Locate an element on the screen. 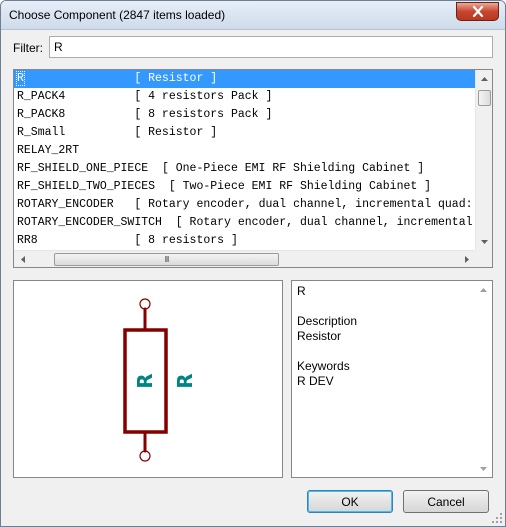 This screenshot has width=506, height=527. scroll-up-arrow-icon is located at coordinates (484, 78).